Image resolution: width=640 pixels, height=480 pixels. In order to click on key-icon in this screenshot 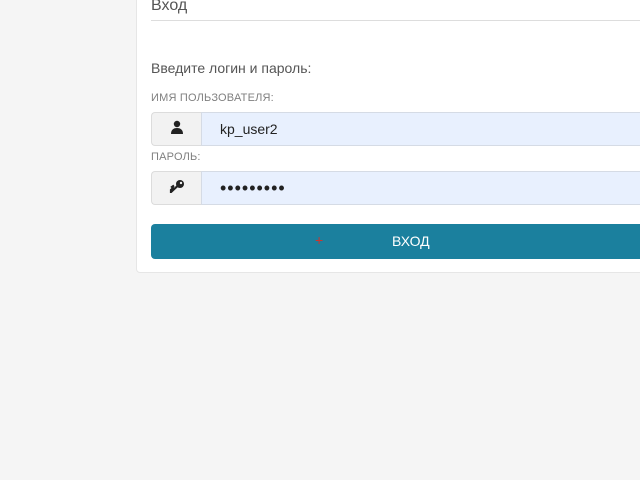, I will do `click(177, 188)`.